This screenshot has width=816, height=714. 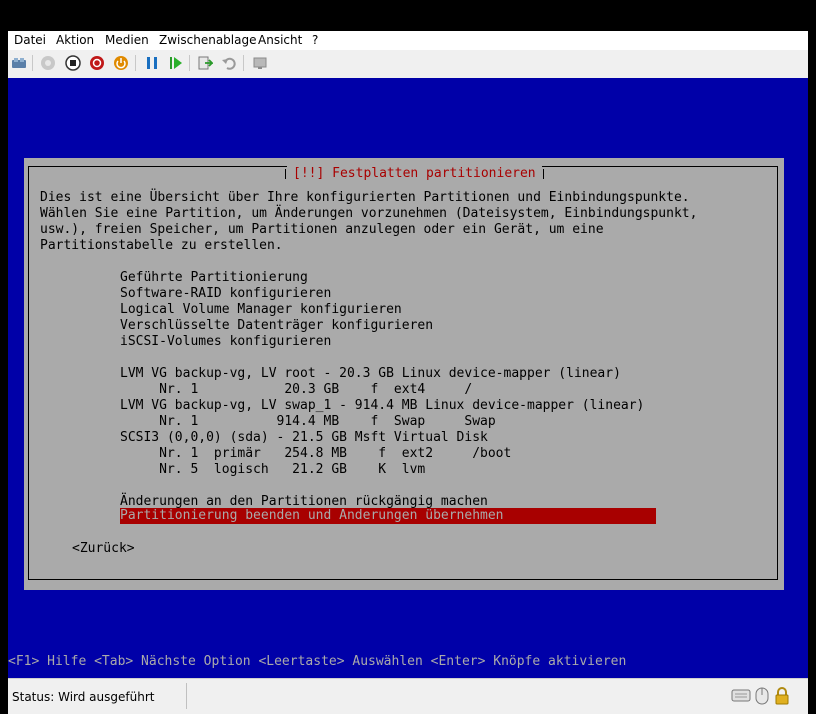 What do you see at coordinates (296, 390) in the screenshot?
I see `partition-entry-root-nr1: Nr. 1 20.3 GB f ext4 /` at bounding box center [296, 390].